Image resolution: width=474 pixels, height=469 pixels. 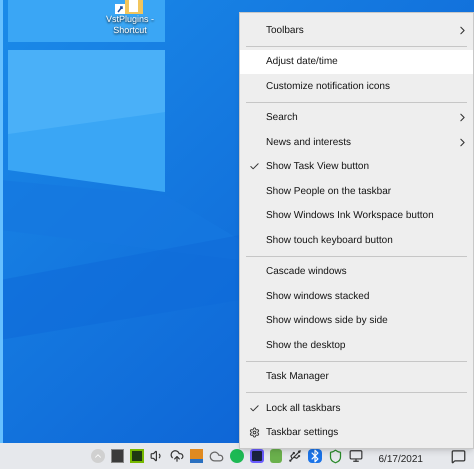 What do you see at coordinates (177, 456) in the screenshot?
I see `cloud-upload-icon` at bounding box center [177, 456].